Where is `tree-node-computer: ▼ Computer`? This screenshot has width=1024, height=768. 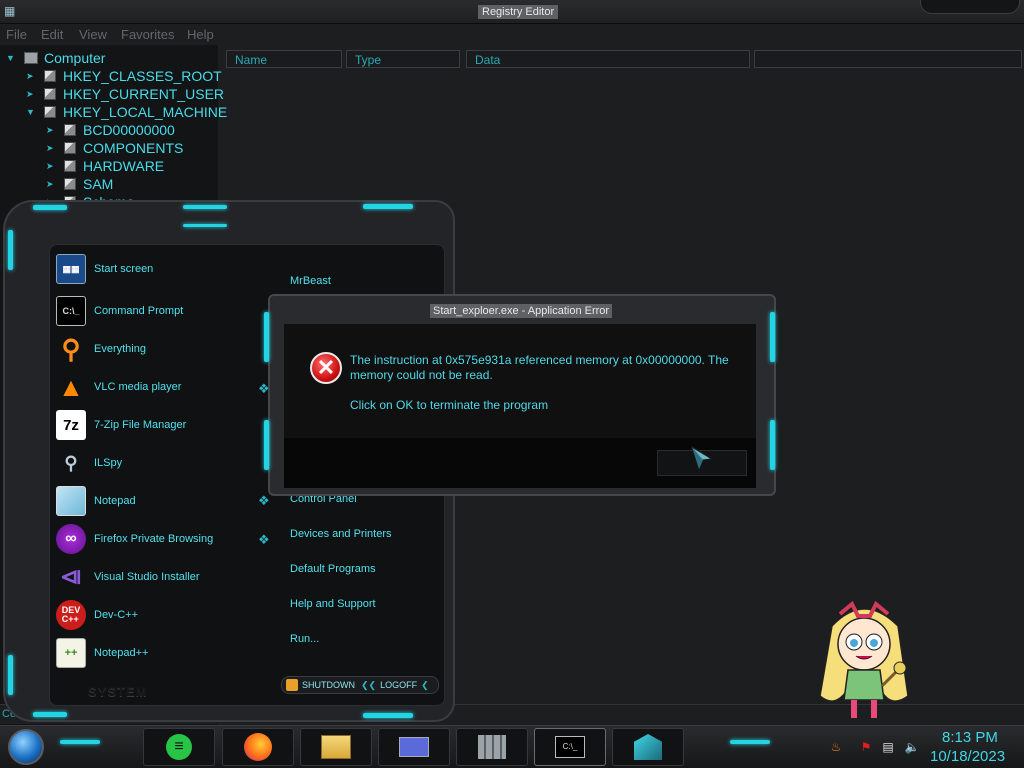 tree-node-computer: ▼ Computer is located at coordinates (55, 58).